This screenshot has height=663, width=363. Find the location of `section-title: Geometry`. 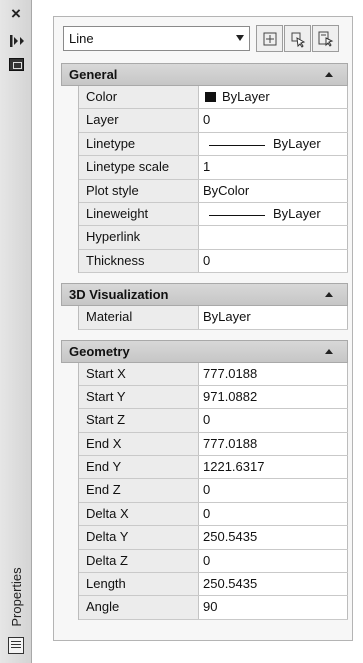

section-title: Geometry is located at coordinates (99, 351).